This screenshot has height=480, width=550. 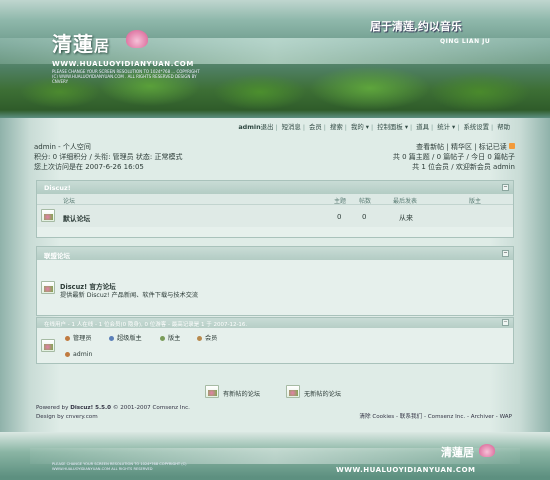 I want to click on links-title: 联盟论坛, so click(x=57, y=256).